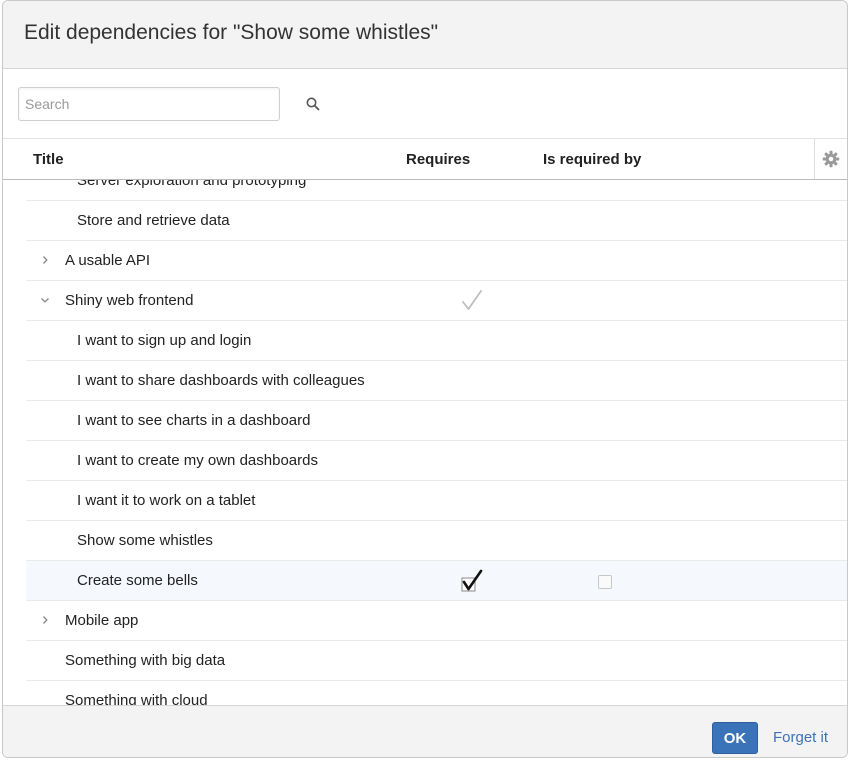 This screenshot has height=760, width=850. Describe the element at coordinates (592, 159) in the screenshot. I see `column-required-by-header: Is required by` at that location.